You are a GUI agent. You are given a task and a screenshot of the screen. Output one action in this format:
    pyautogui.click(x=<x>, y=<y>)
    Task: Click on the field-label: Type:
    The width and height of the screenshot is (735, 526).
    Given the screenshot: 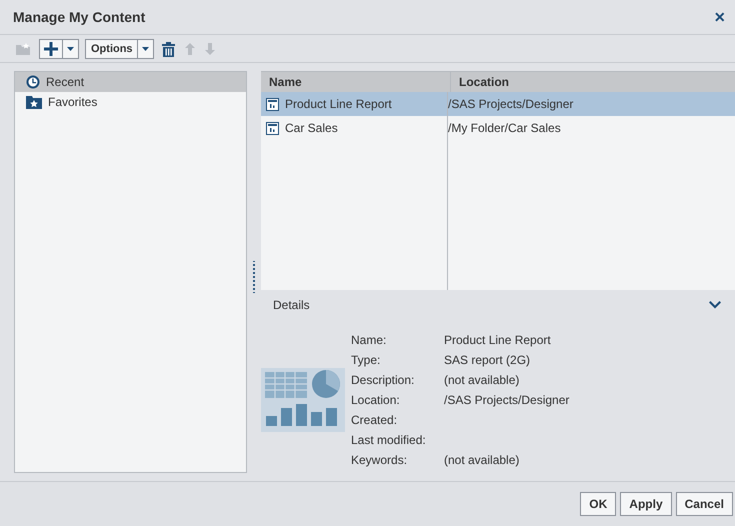 What is the action you would take?
    pyautogui.click(x=366, y=360)
    